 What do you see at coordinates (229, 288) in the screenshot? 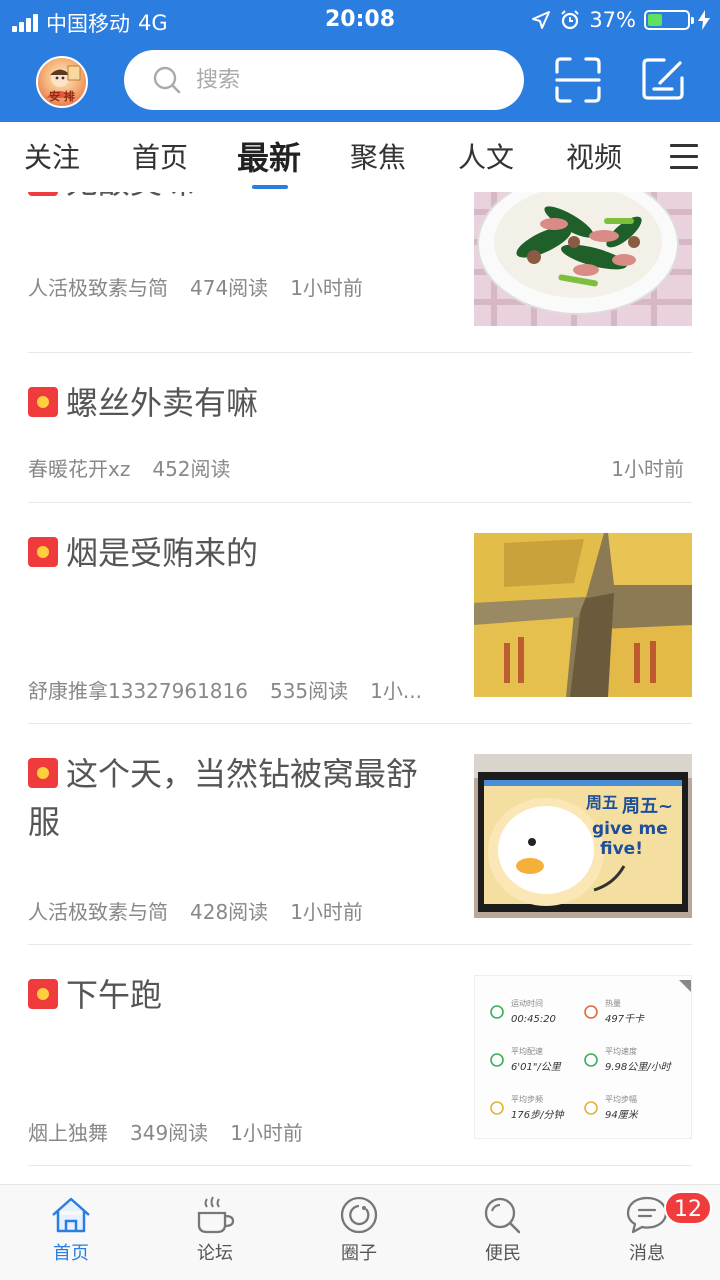
I see `item-reads: 474阅读` at bounding box center [229, 288].